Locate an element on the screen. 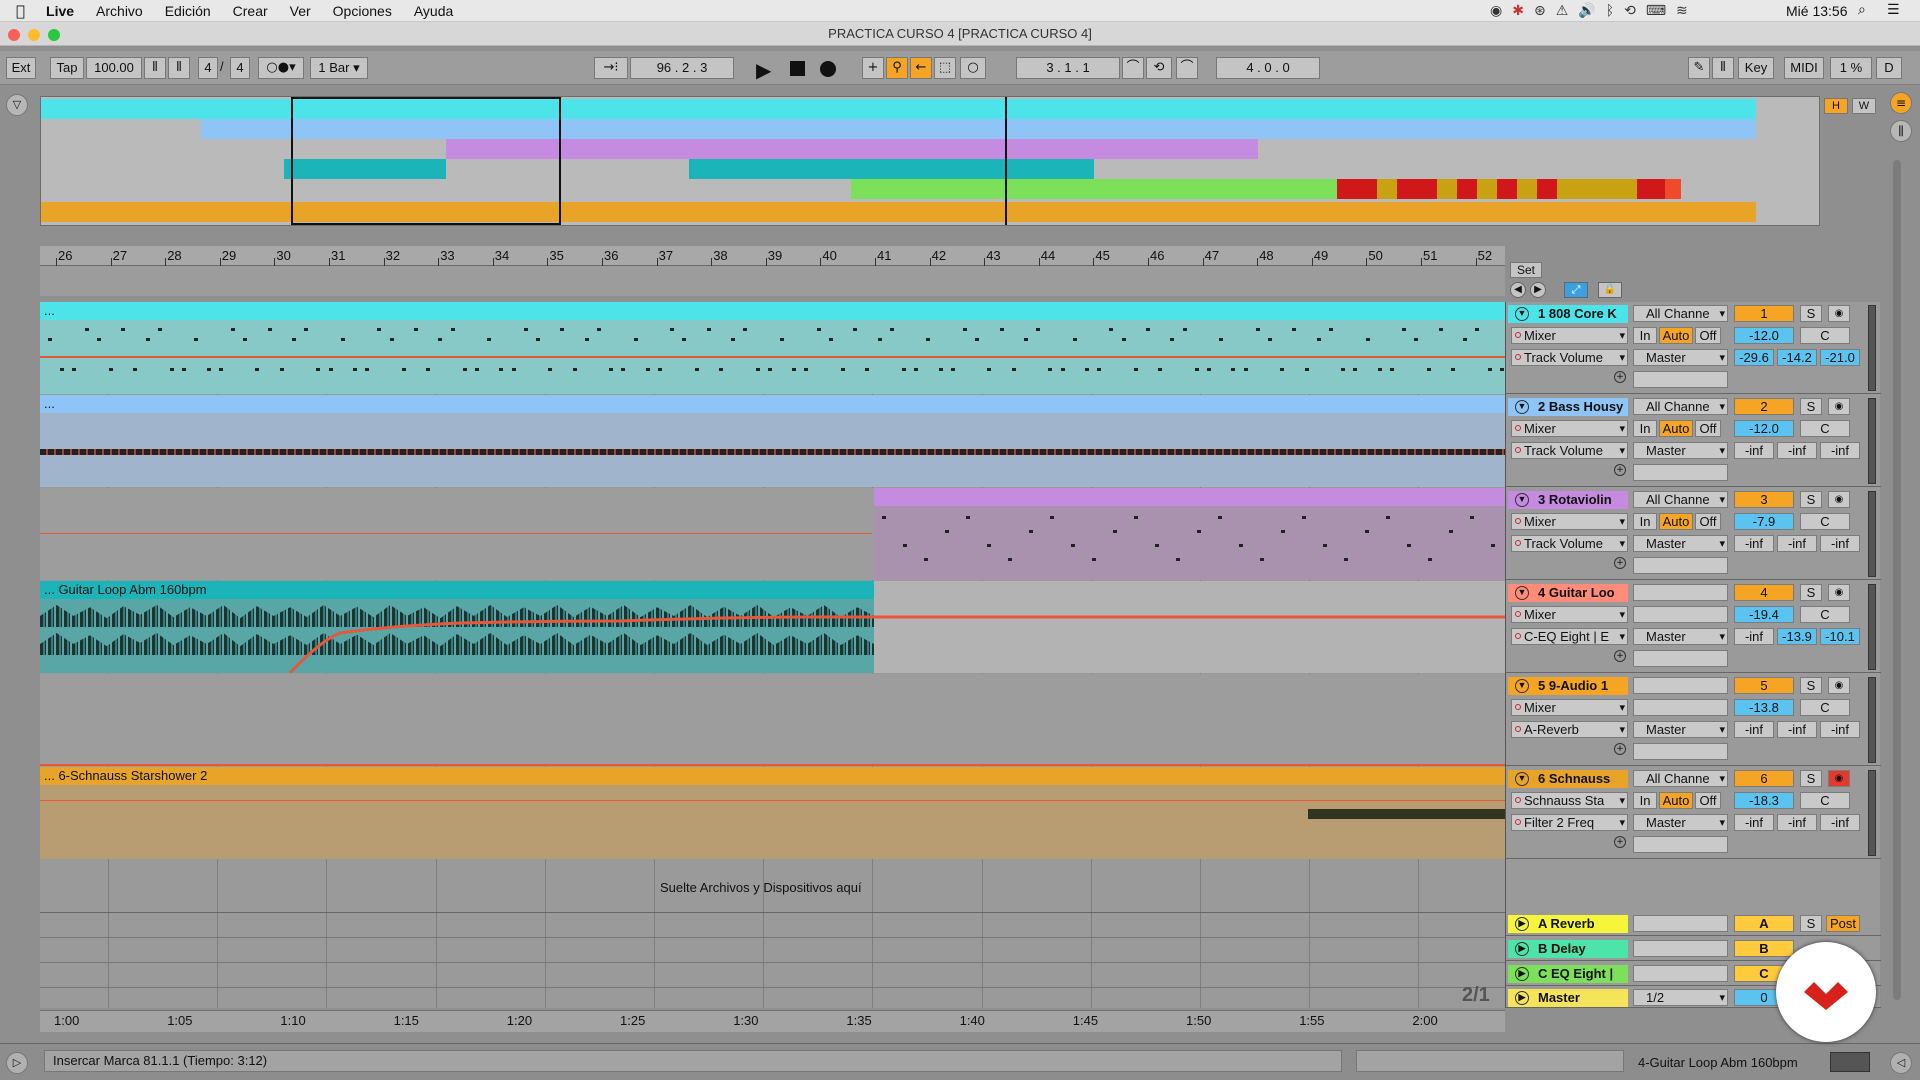 The image size is (1920, 1080). computer-keyboard-icon: ⦀ is located at coordinates (1723, 68).